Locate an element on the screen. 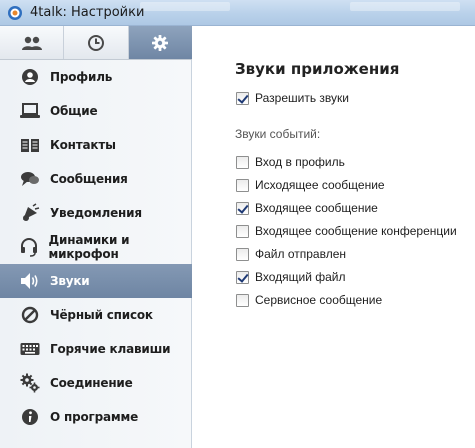  event-sound-checkbox: Входящее сообщение конференции is located at coordinates (346, 231).